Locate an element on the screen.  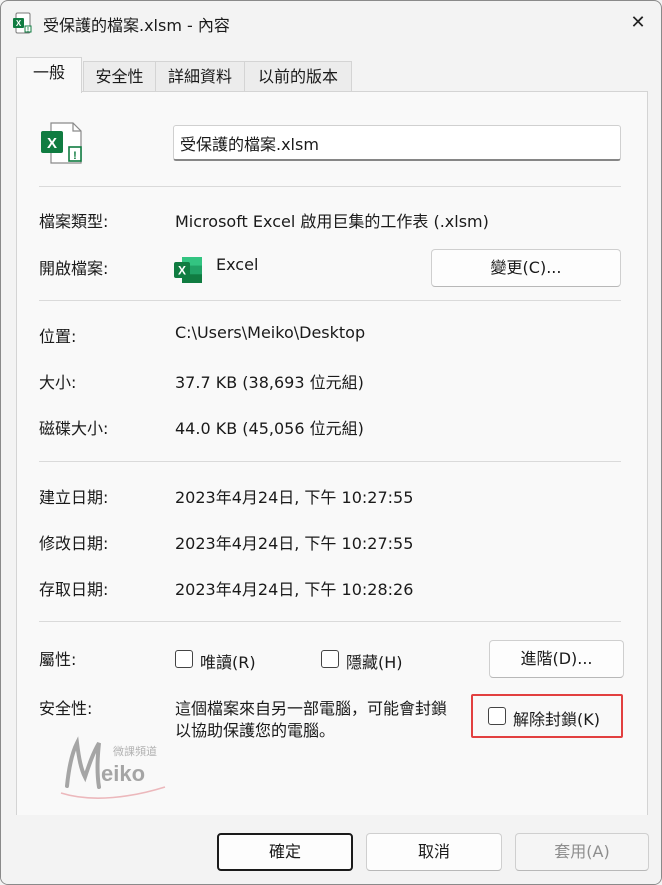
type-value: Microsoft Excel 啟用巨集的工作表 (.xlsm) is located at coordinates (332, 221).